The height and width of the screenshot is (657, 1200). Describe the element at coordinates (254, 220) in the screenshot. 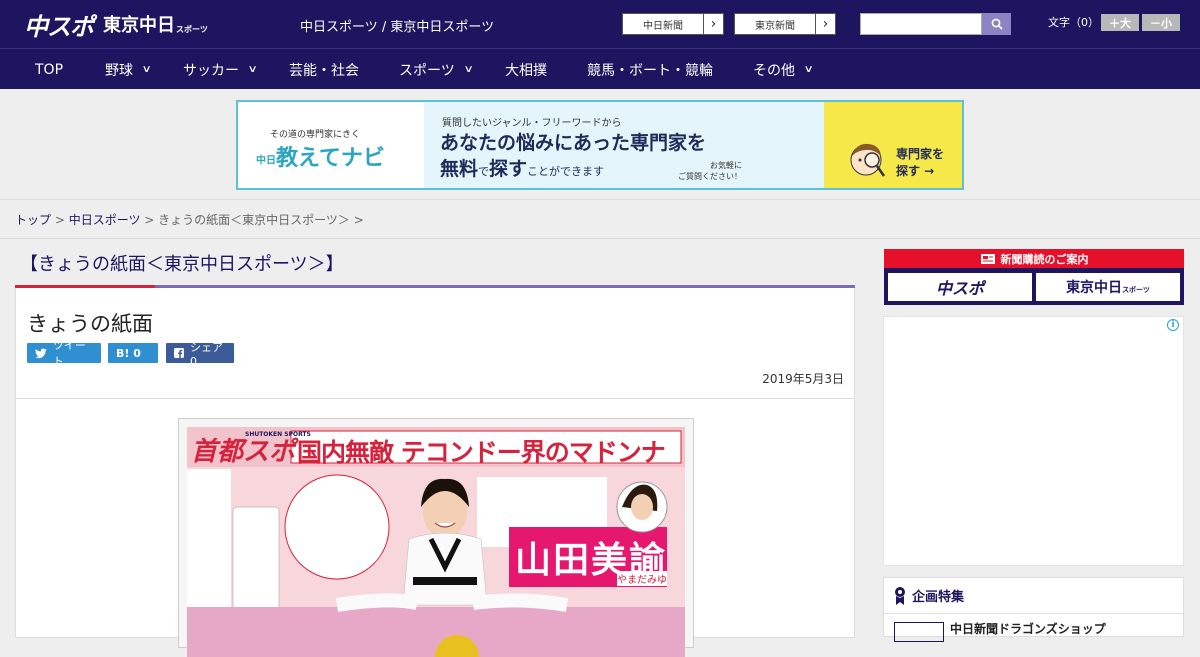

I see `breadcrumb-current: きょうの紙面＜東京中日スポーツ＞` at that location.